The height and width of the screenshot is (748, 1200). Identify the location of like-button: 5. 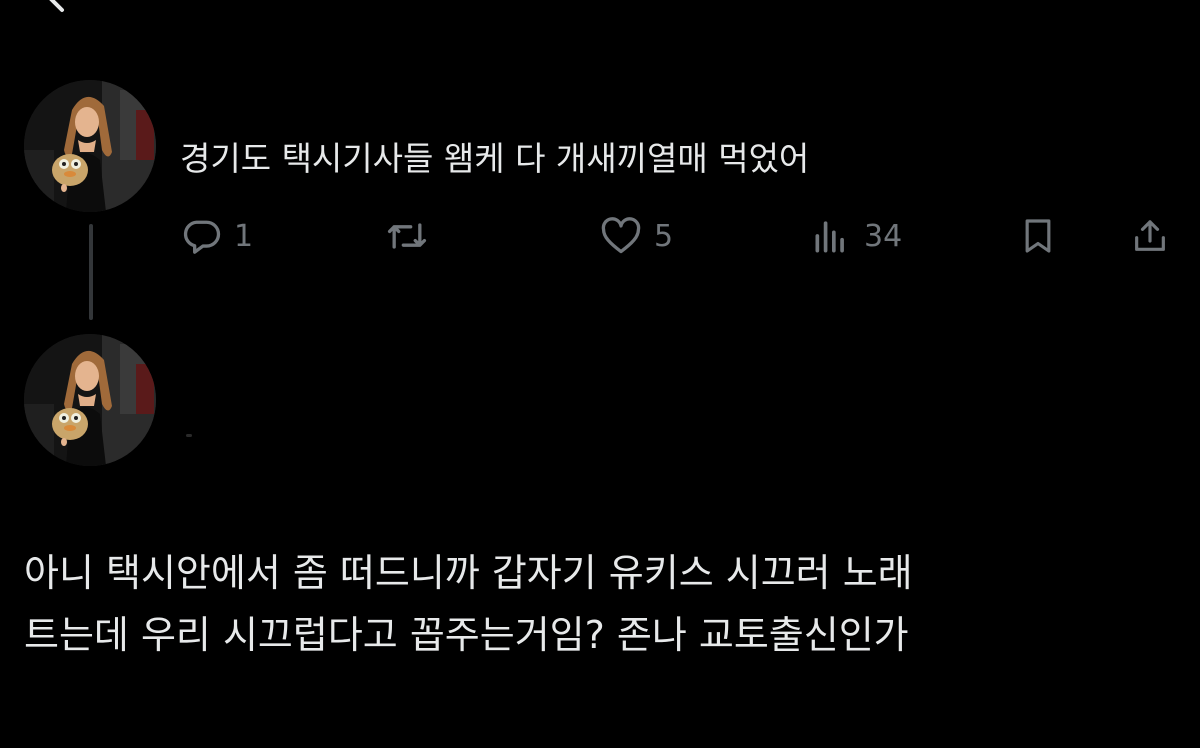
(635, 236).